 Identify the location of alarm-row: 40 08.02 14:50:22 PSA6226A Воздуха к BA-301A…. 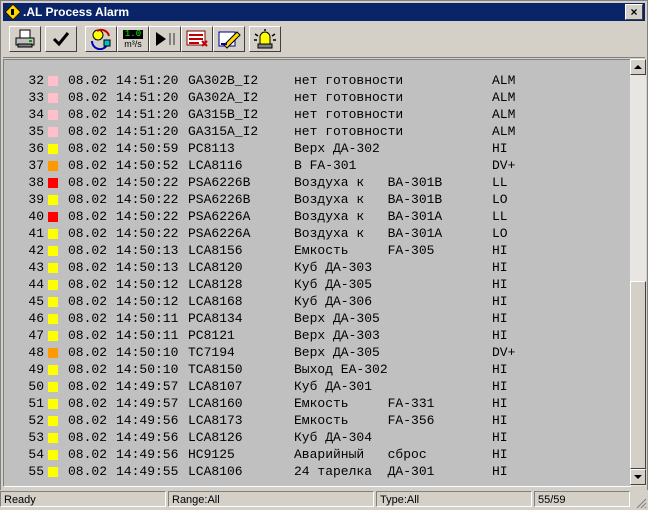
(317, 216).